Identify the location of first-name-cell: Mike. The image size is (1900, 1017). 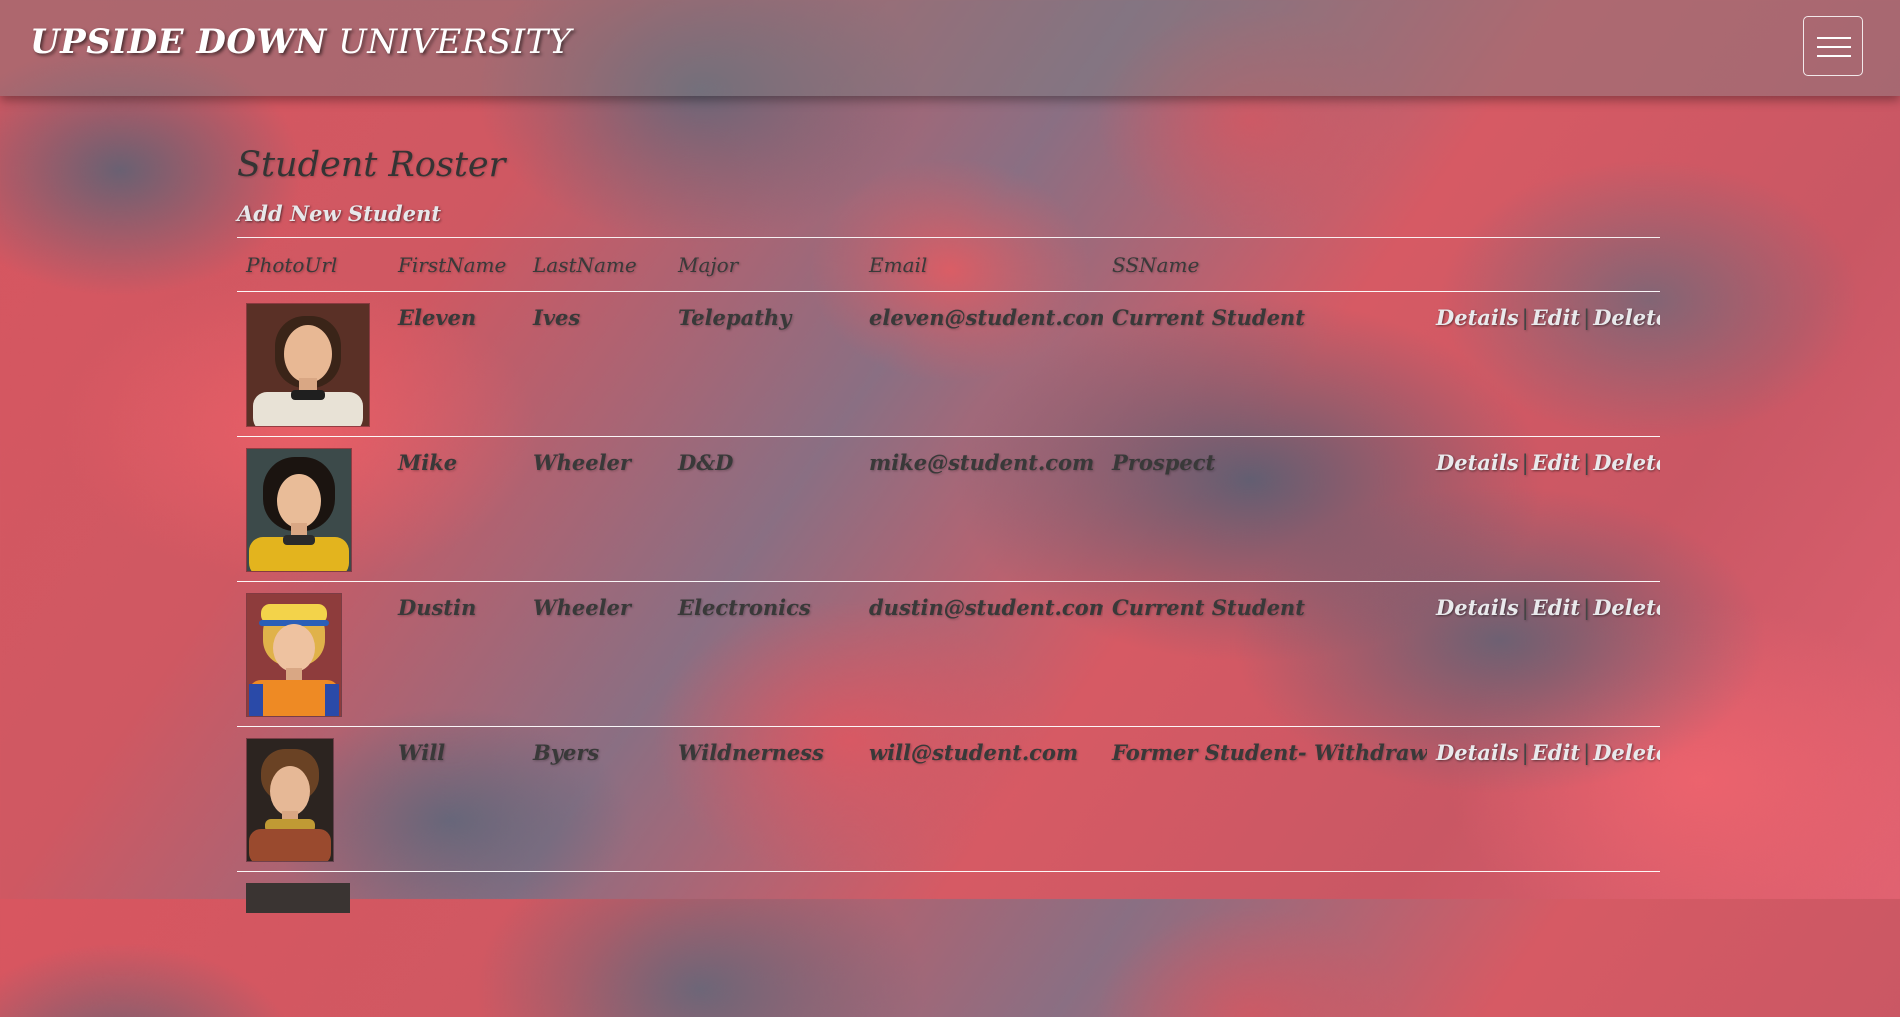
(428, 462).